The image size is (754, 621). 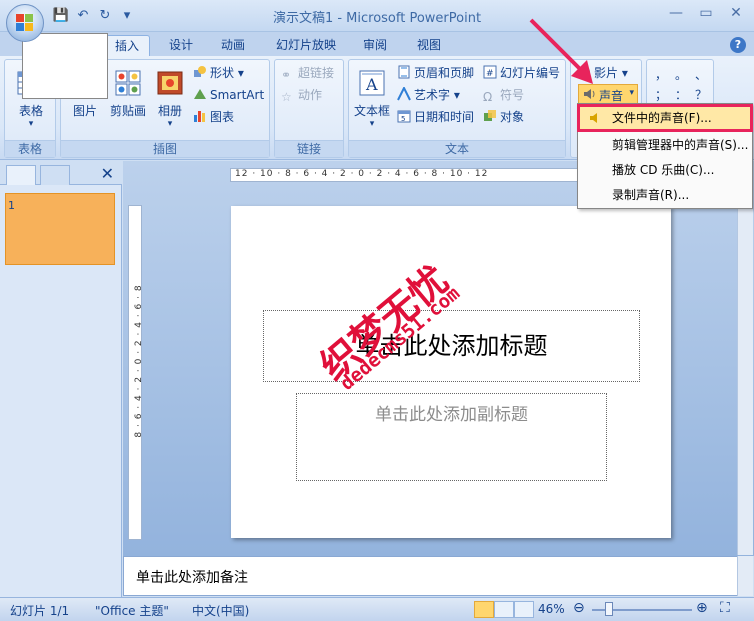 I want to click on wordart-button: 艺术字 ▾, so click(x=428, y=95).